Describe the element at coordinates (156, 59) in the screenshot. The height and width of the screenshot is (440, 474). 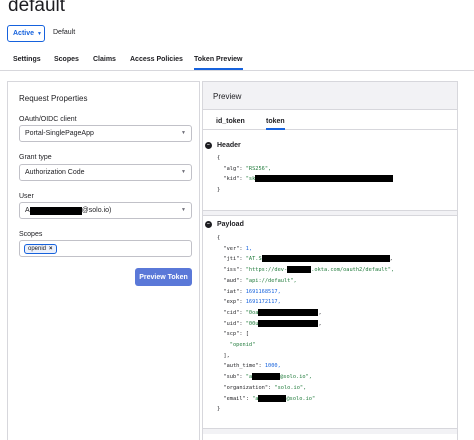
I see `tab-access-policies: Access Policies` at that location.